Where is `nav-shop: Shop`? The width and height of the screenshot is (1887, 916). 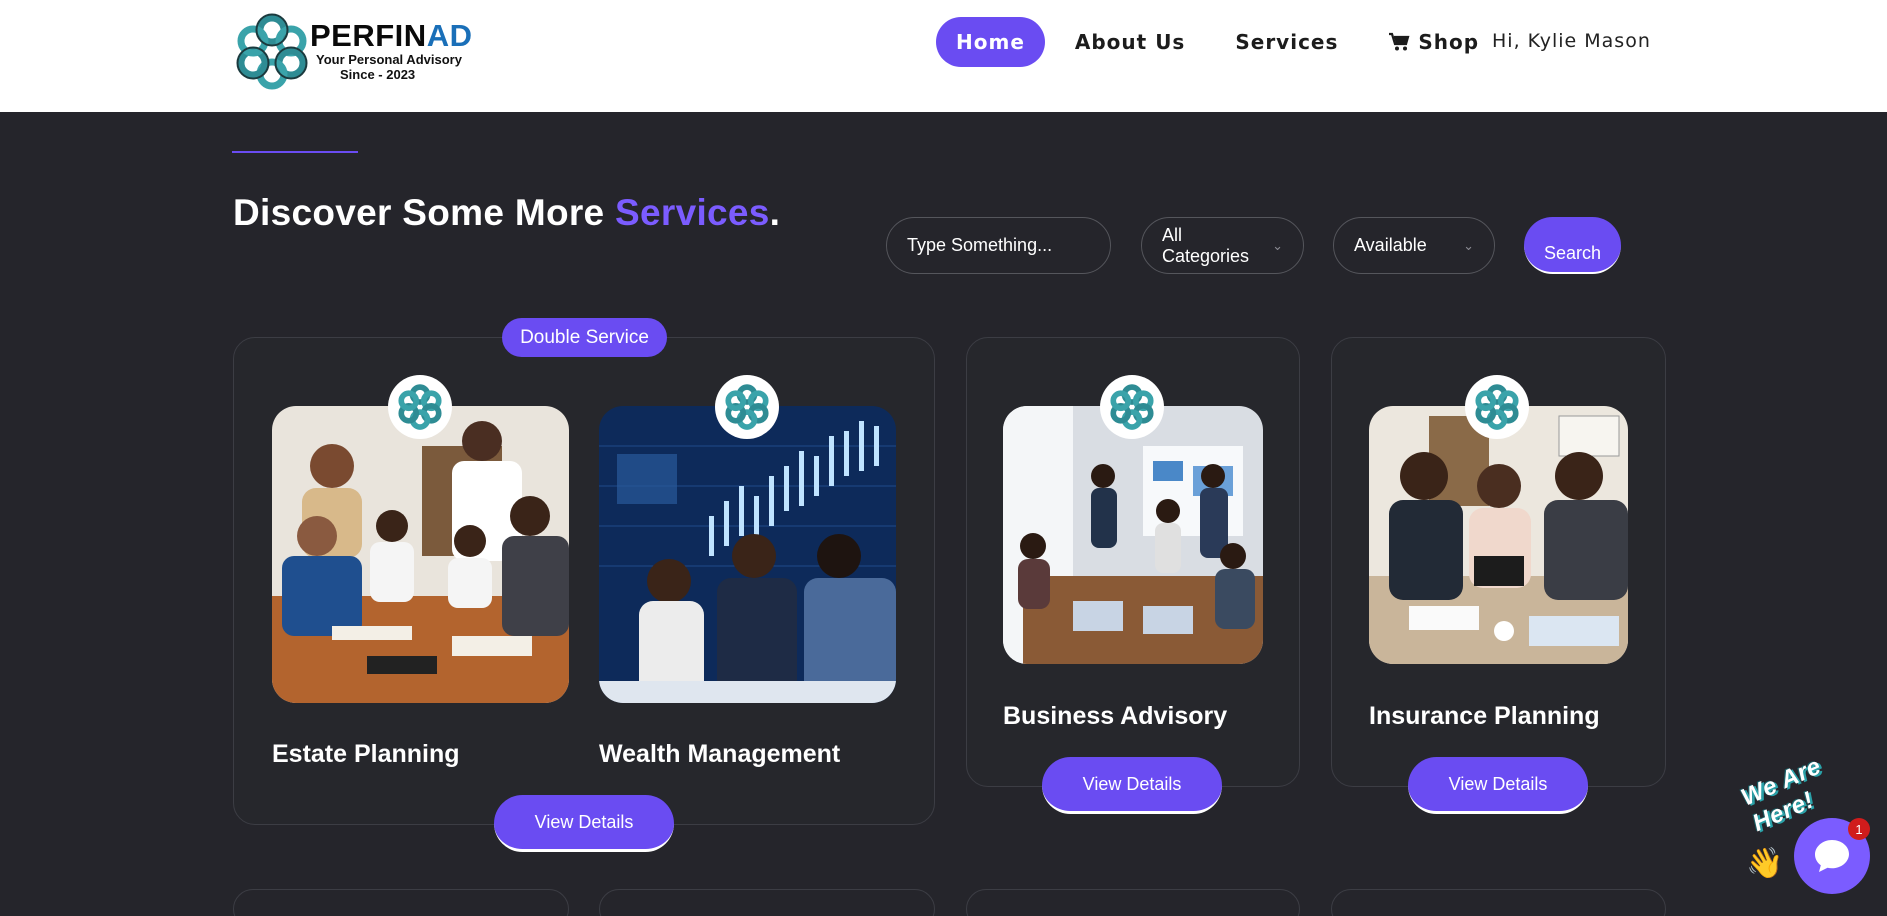 nav-shop: Shop is located at coordinates (1433, 42).